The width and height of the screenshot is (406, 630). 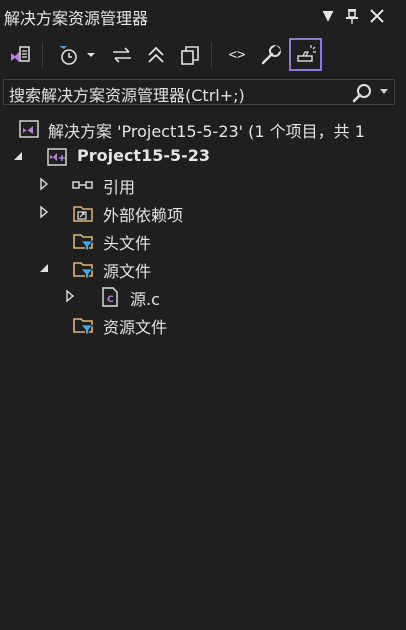 I want to click on tree-item-source-c: C 源.c, so click(x=203, y=297).